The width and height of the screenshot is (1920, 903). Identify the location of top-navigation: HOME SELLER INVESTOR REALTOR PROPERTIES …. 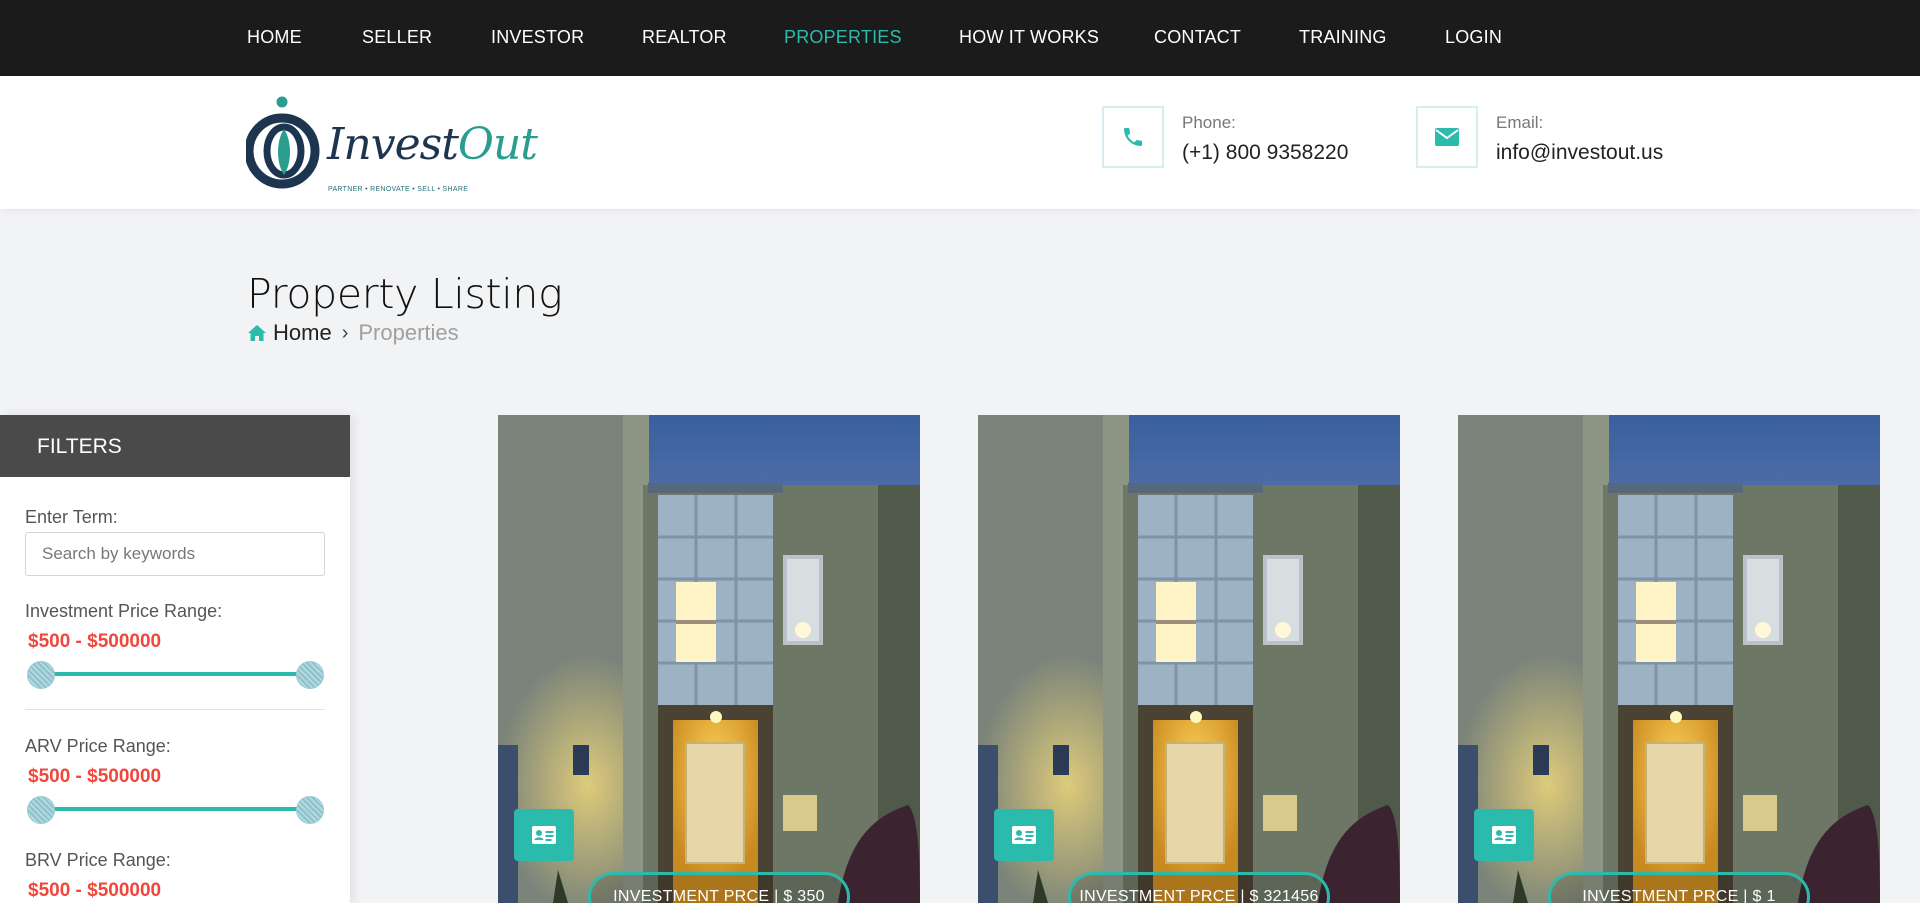
(960, 38).